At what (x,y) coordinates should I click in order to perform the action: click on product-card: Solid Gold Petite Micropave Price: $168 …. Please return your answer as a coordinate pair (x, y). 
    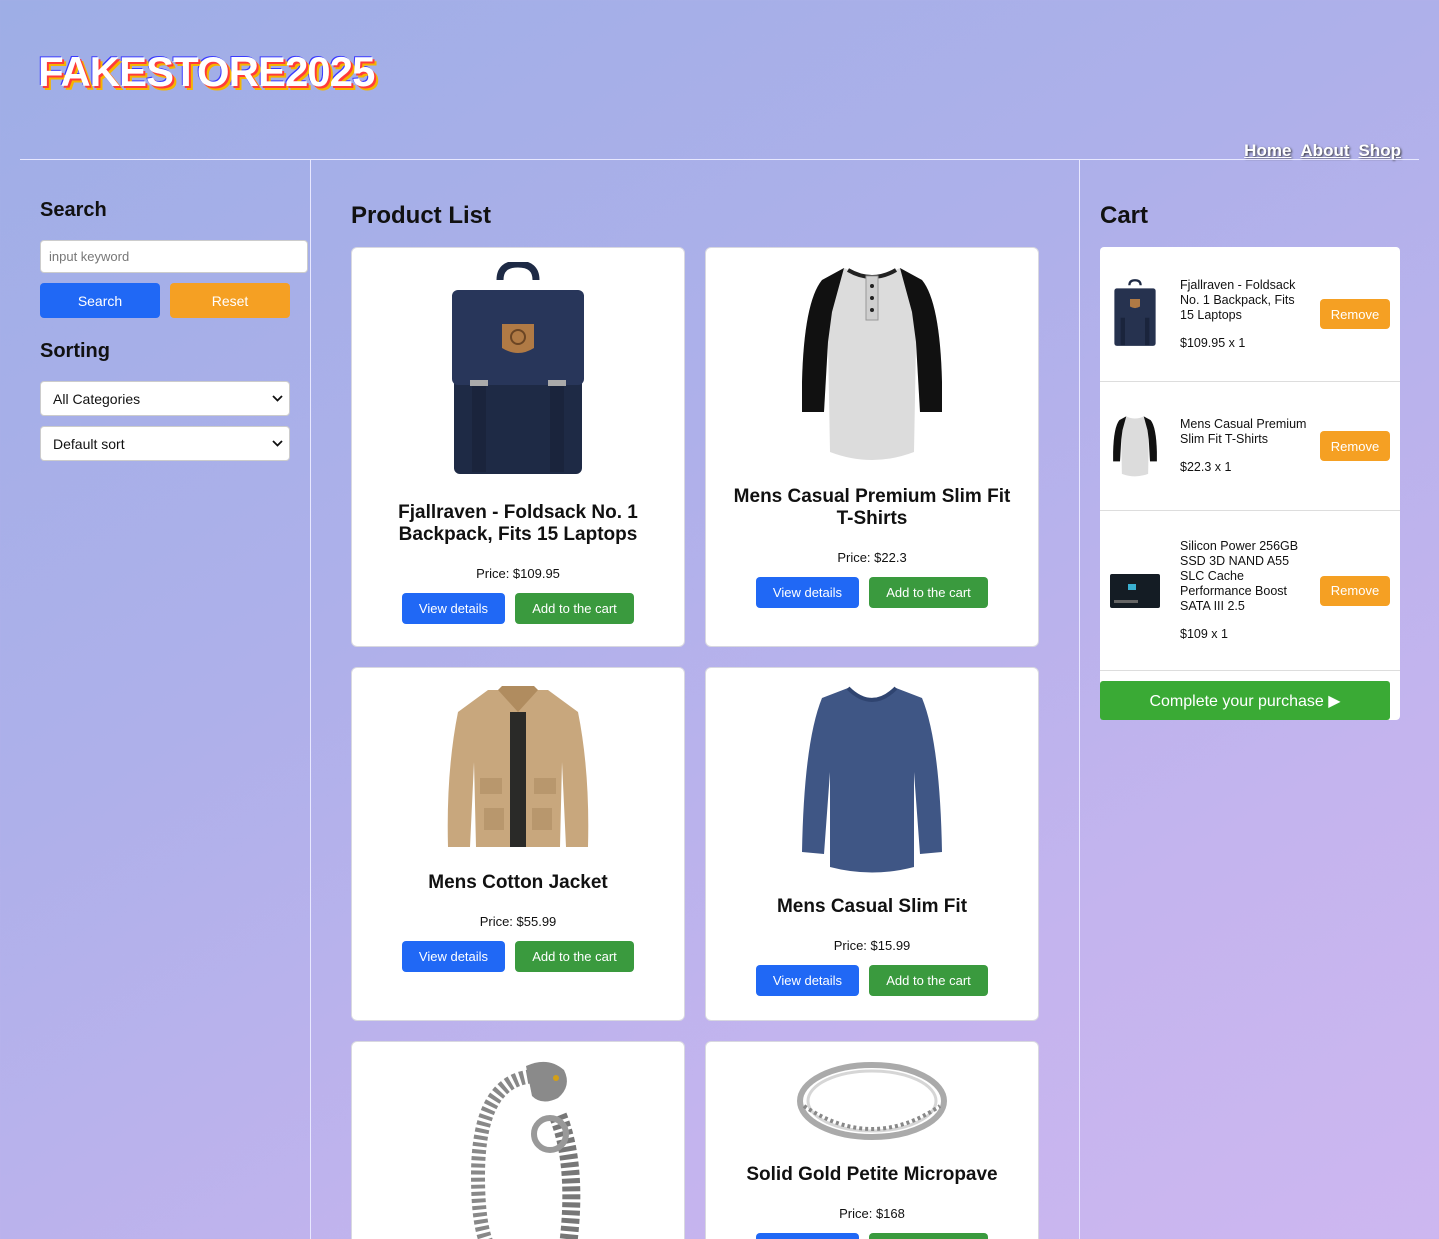
    Looking at the image, I should click on (872, 1140).